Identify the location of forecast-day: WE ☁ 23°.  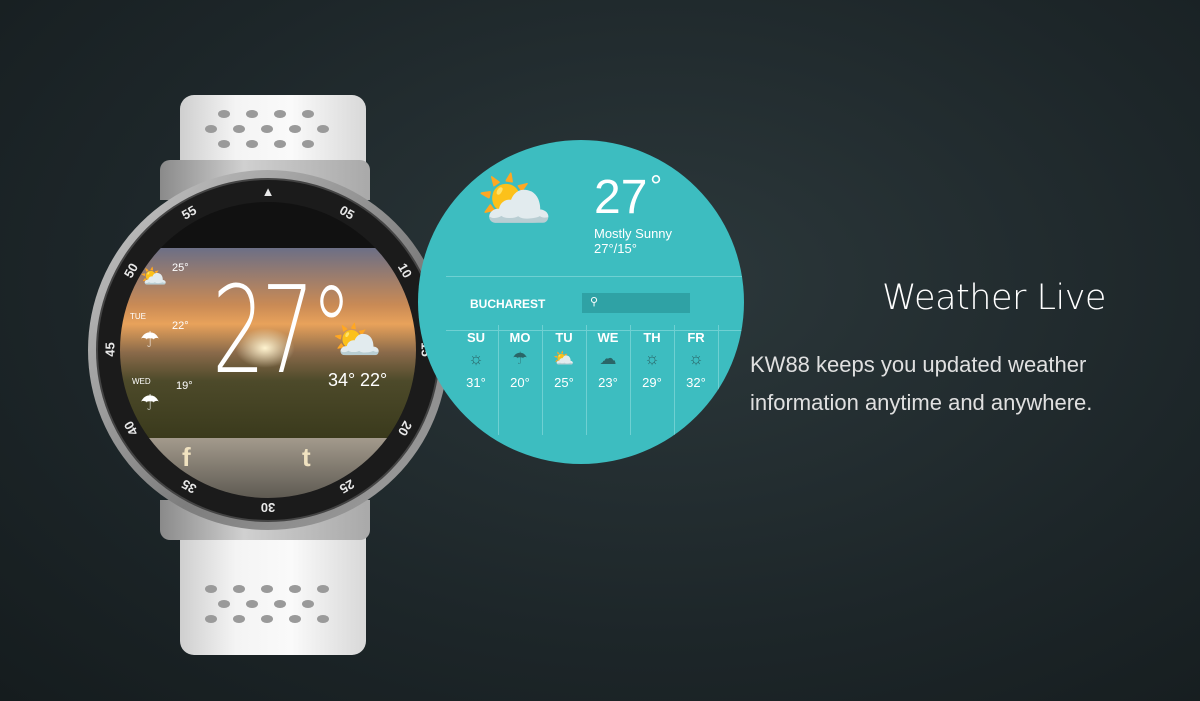
(608, 360).